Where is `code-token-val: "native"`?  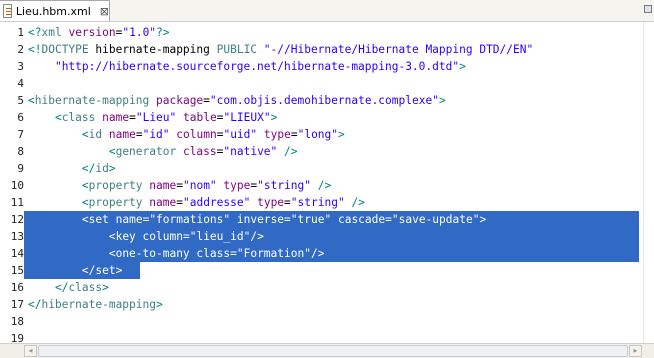
code-token-val: "native" is located at coordinates (250, 151).